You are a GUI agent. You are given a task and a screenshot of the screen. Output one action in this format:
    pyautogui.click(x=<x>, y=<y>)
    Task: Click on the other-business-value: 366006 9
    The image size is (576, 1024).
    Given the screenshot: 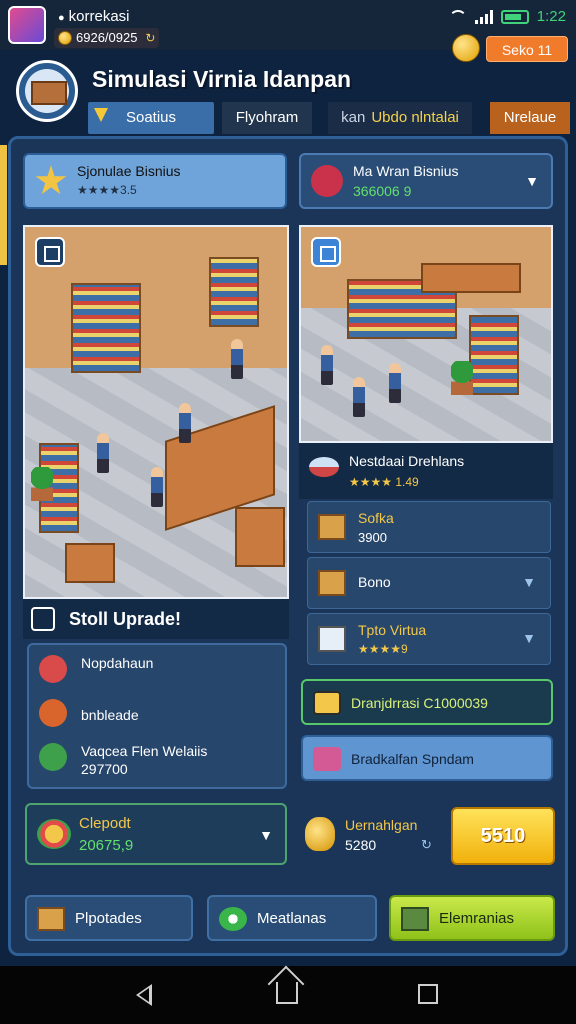 What is the action you would take?
    pyautogui.click(x=382, y=191)
    